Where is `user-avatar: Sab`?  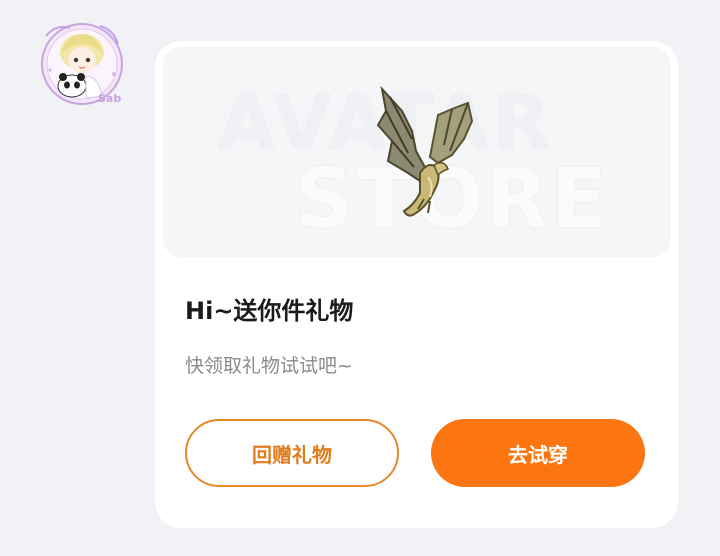
user-avatar: Sab is located at coordinates (82, 62).